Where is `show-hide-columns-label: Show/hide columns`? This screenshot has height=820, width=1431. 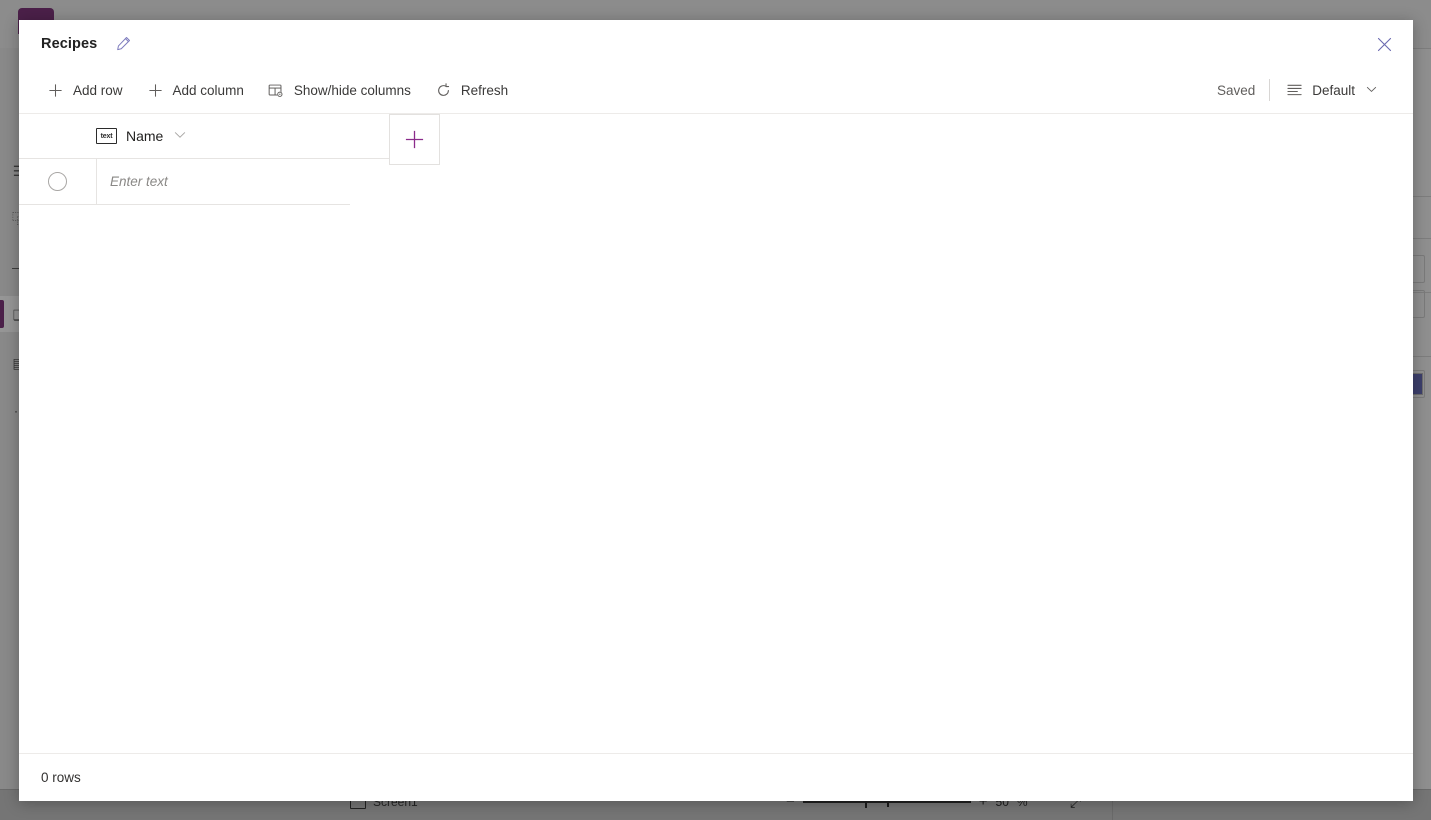
show-hide-columns-label: Show/hide columns is located at coordinates (352, 90).